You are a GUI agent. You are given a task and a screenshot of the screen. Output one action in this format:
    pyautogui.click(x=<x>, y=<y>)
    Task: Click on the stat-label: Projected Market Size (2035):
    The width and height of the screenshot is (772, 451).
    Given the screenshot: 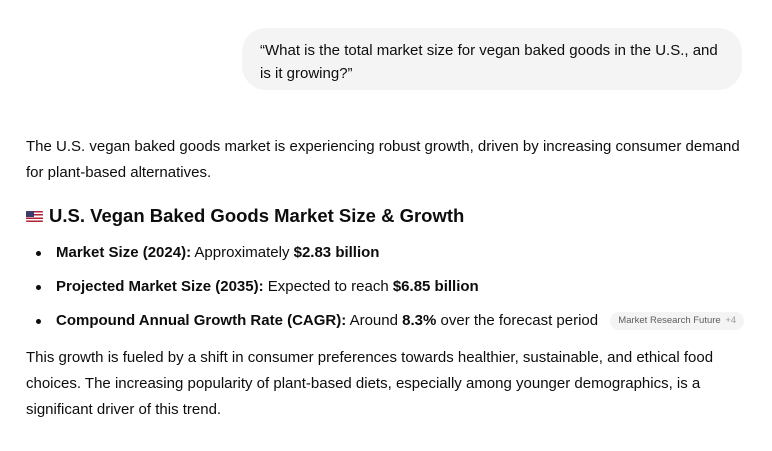 What is the action you would take?
    pyautogui.click(x=160, y=286)
    